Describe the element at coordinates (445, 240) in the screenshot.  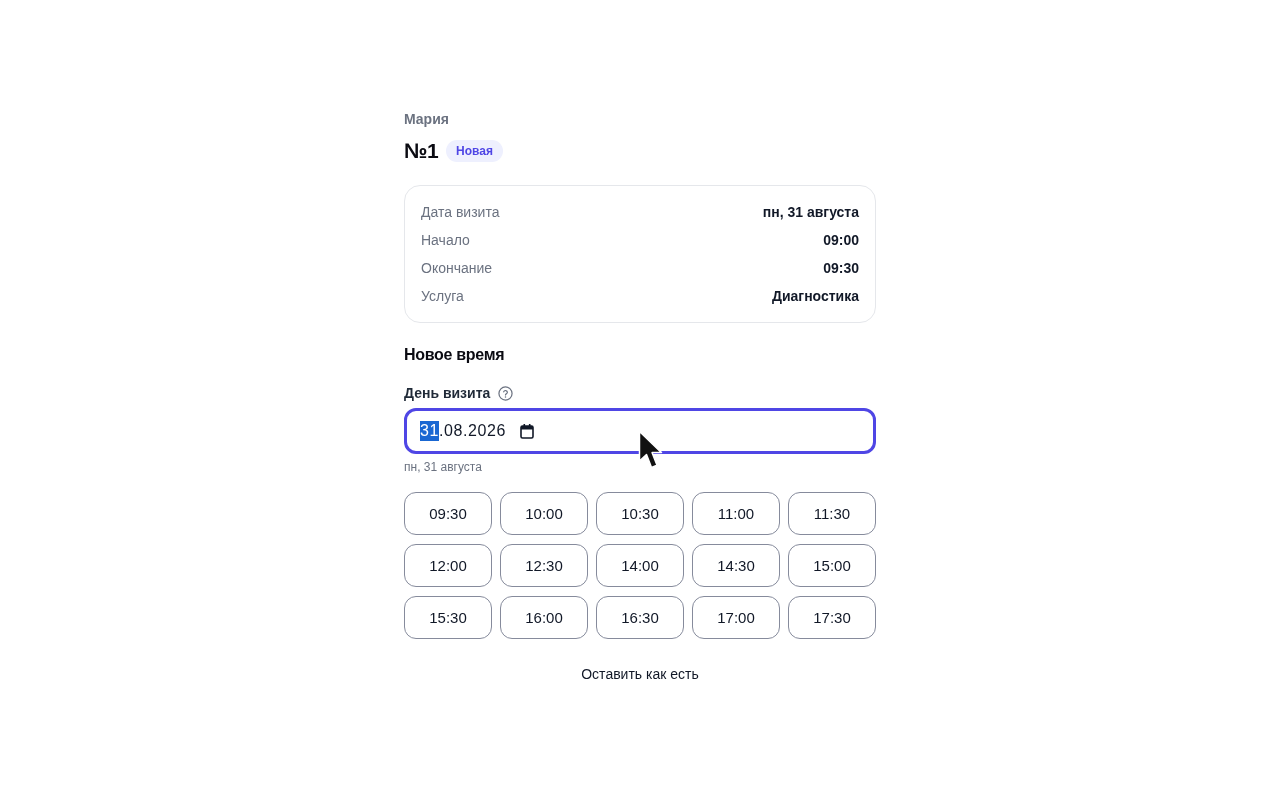
I see `detail-label: Начало` at that location.